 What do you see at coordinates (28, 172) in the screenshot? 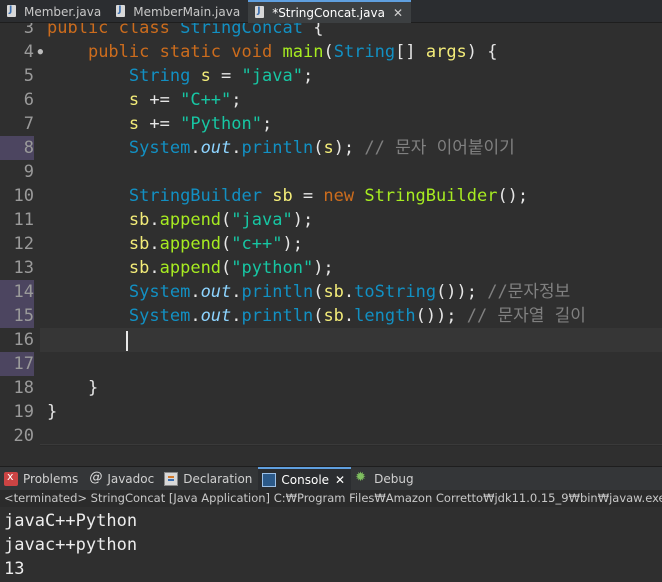
I see `line-number: 9` at bounding box center [28, 172].